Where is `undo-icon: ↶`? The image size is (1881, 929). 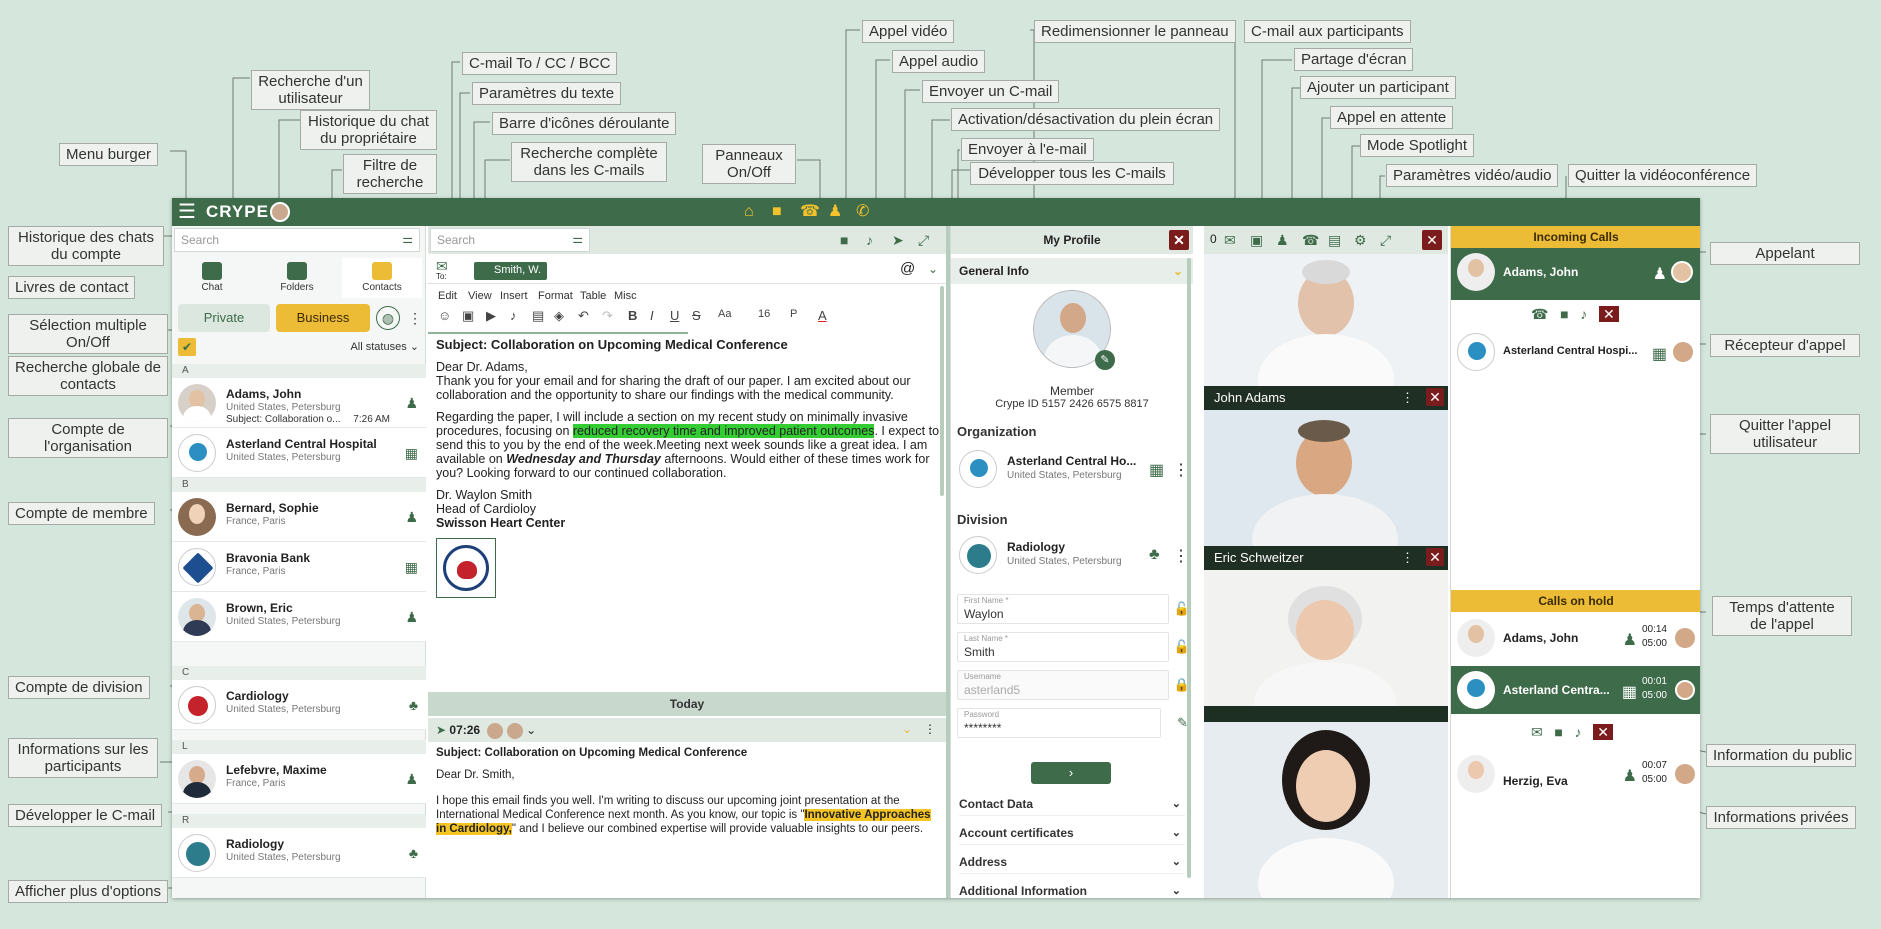
undo-icon: ↶ is located at coordinates (583, 316).